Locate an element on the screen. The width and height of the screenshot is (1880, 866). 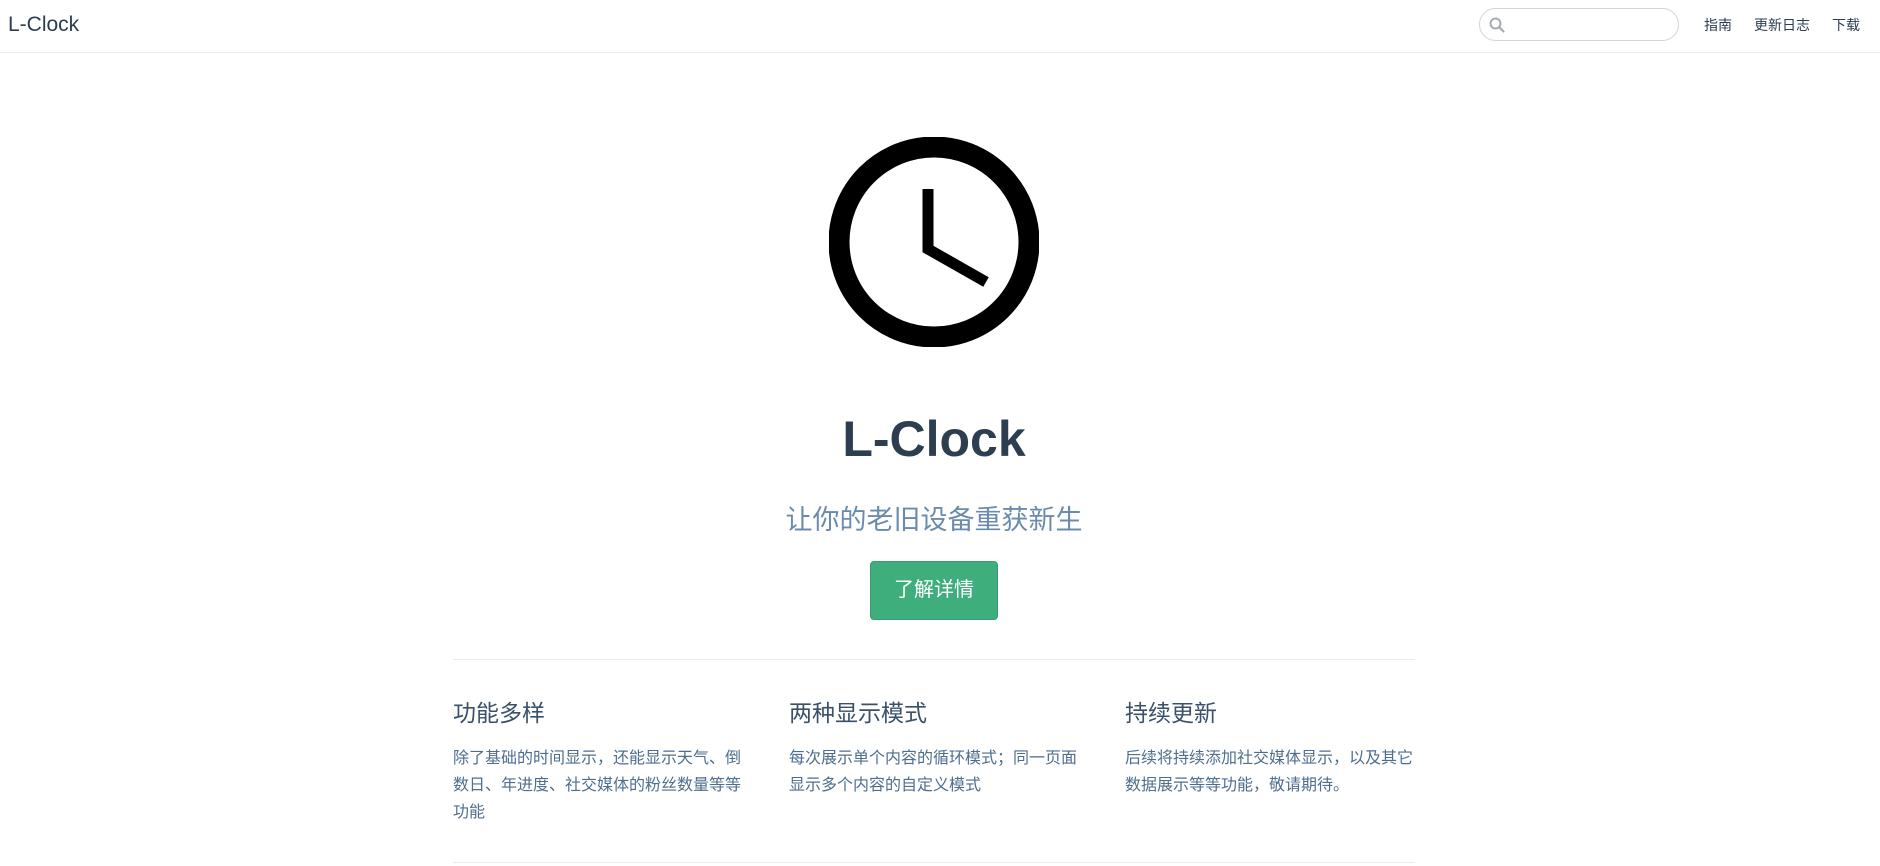
search-icon is located at coordinates (1497, 25).